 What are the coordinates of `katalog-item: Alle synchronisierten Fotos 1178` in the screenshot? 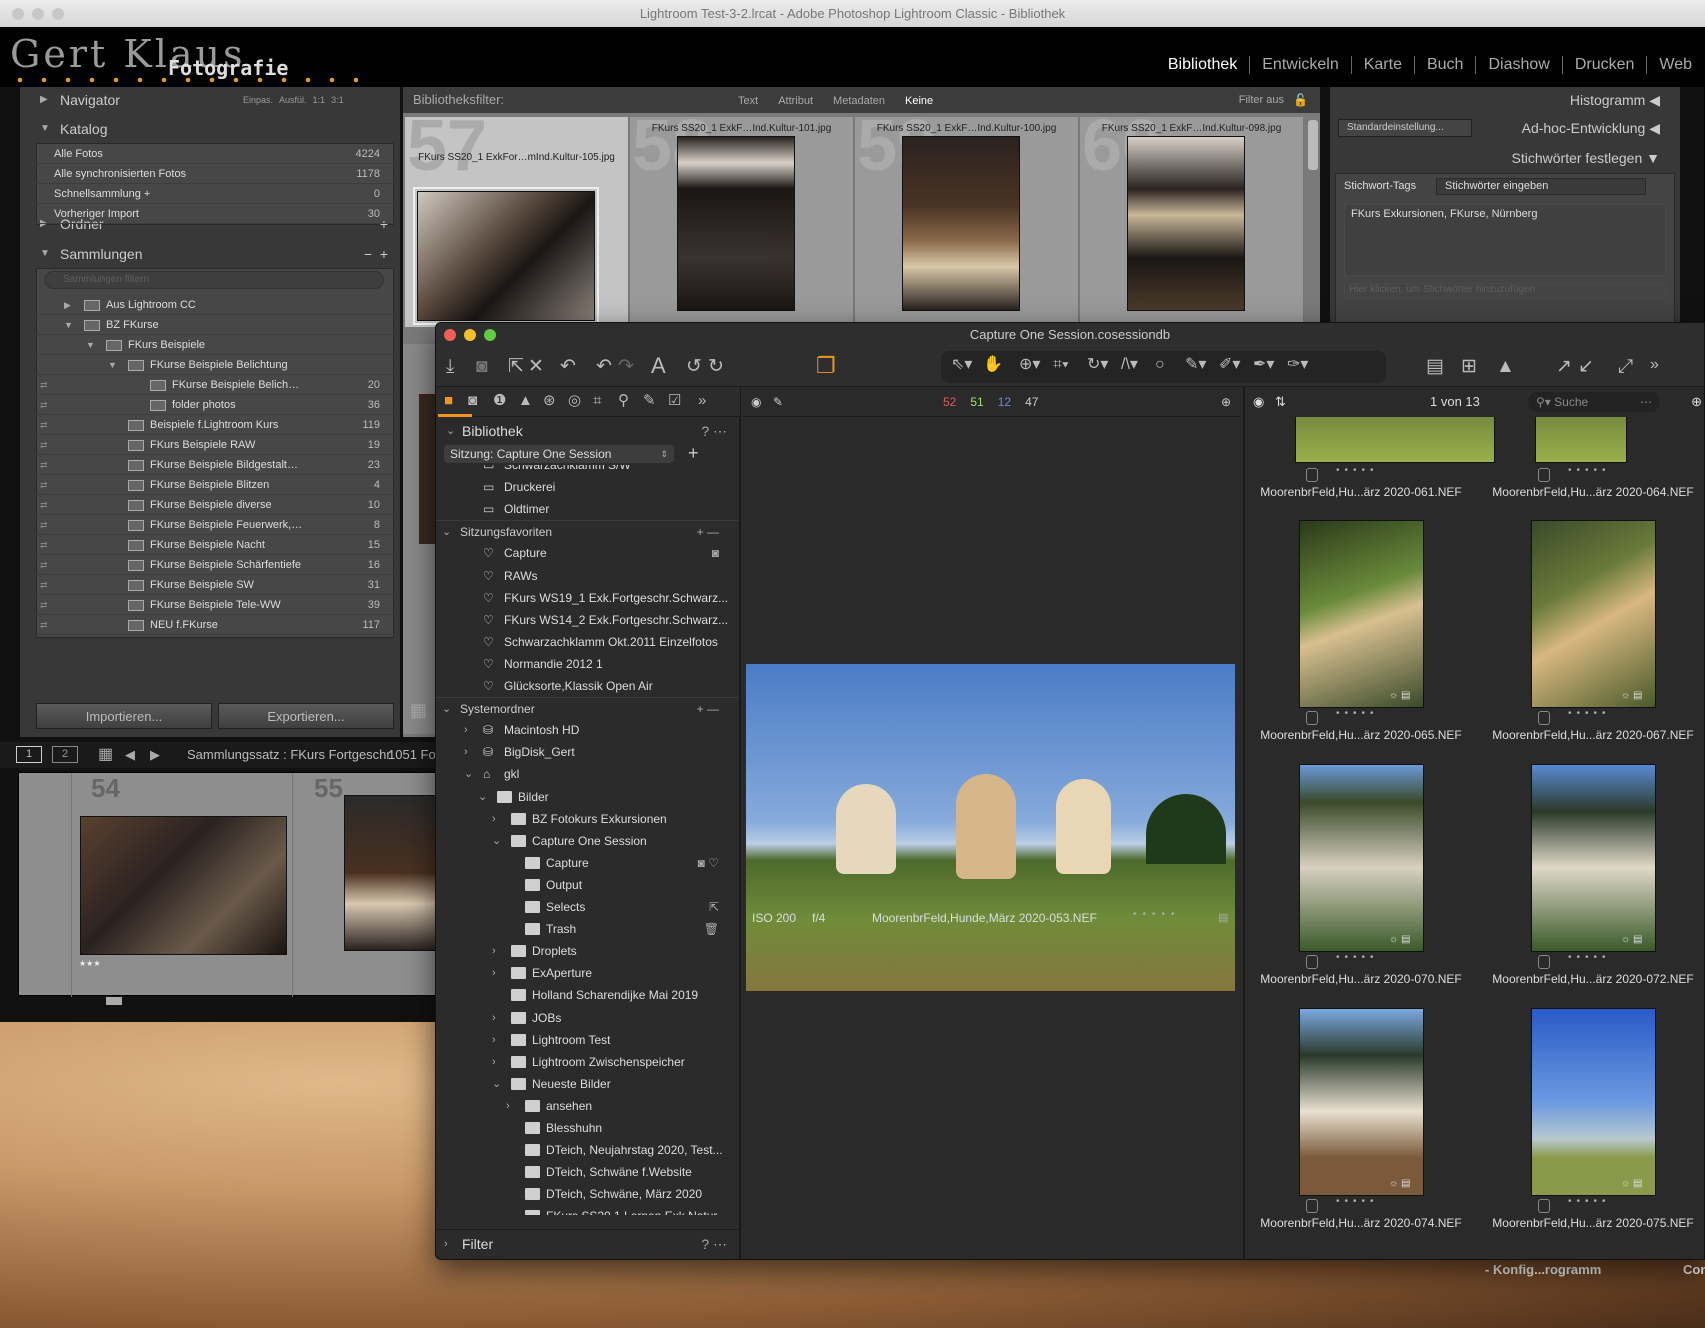 It's located at (215, 174).